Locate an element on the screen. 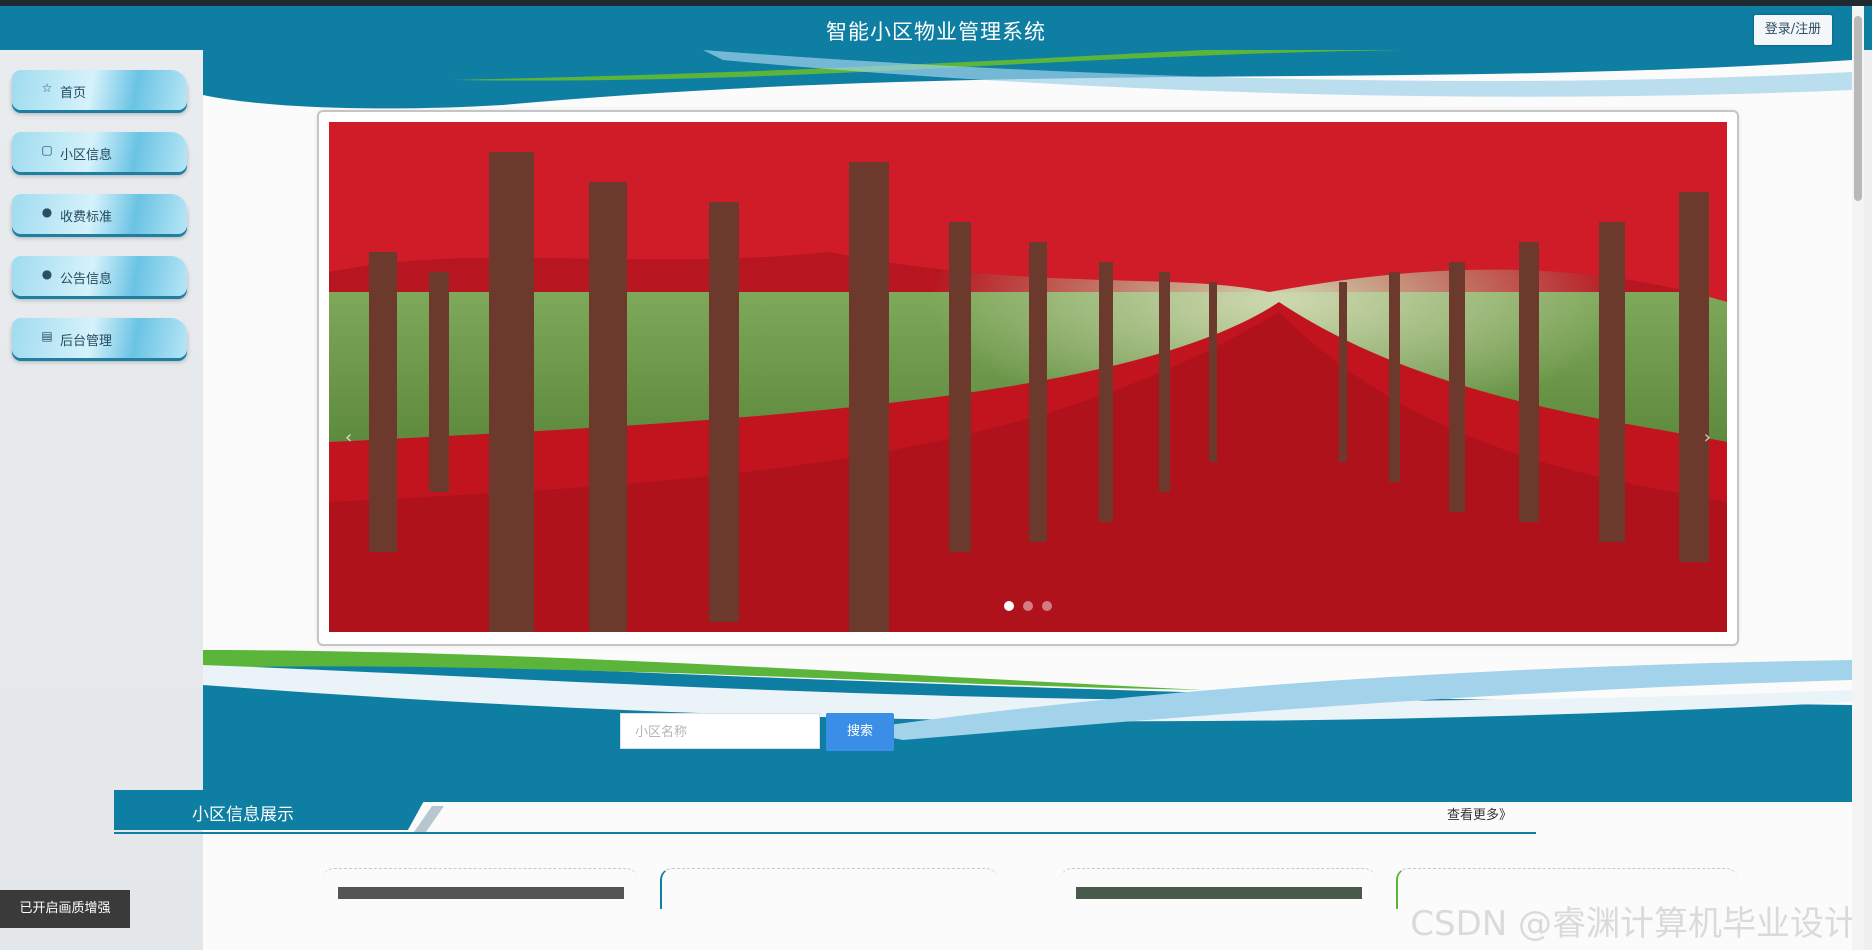 This screenshot has width=1872, height=950. sidebar-item-admin: ▤ 后台管理 is located at coordinates (99, 338).